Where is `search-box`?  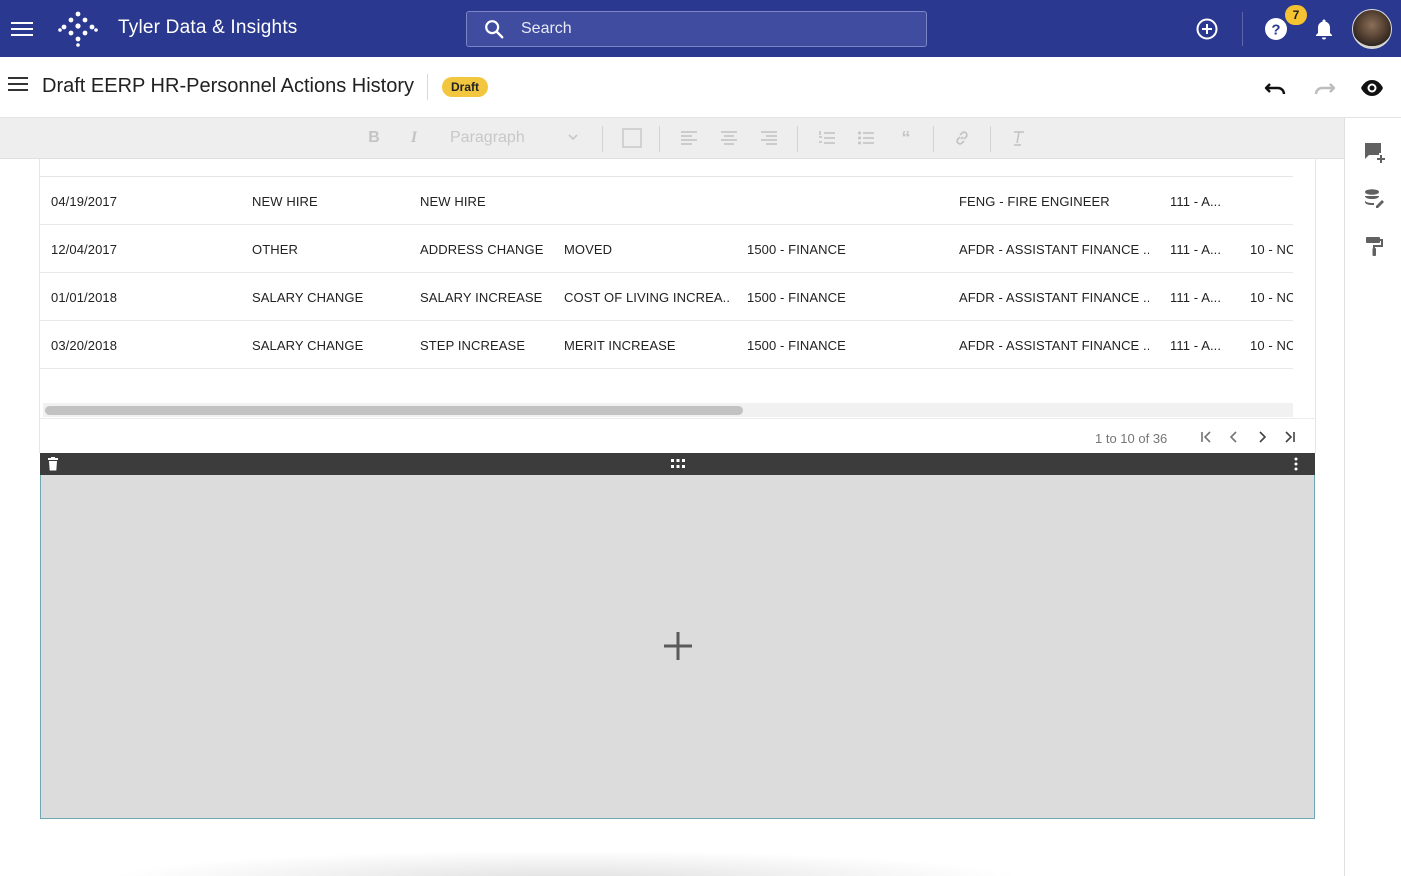
search-box is located at coordinates (696, 29).